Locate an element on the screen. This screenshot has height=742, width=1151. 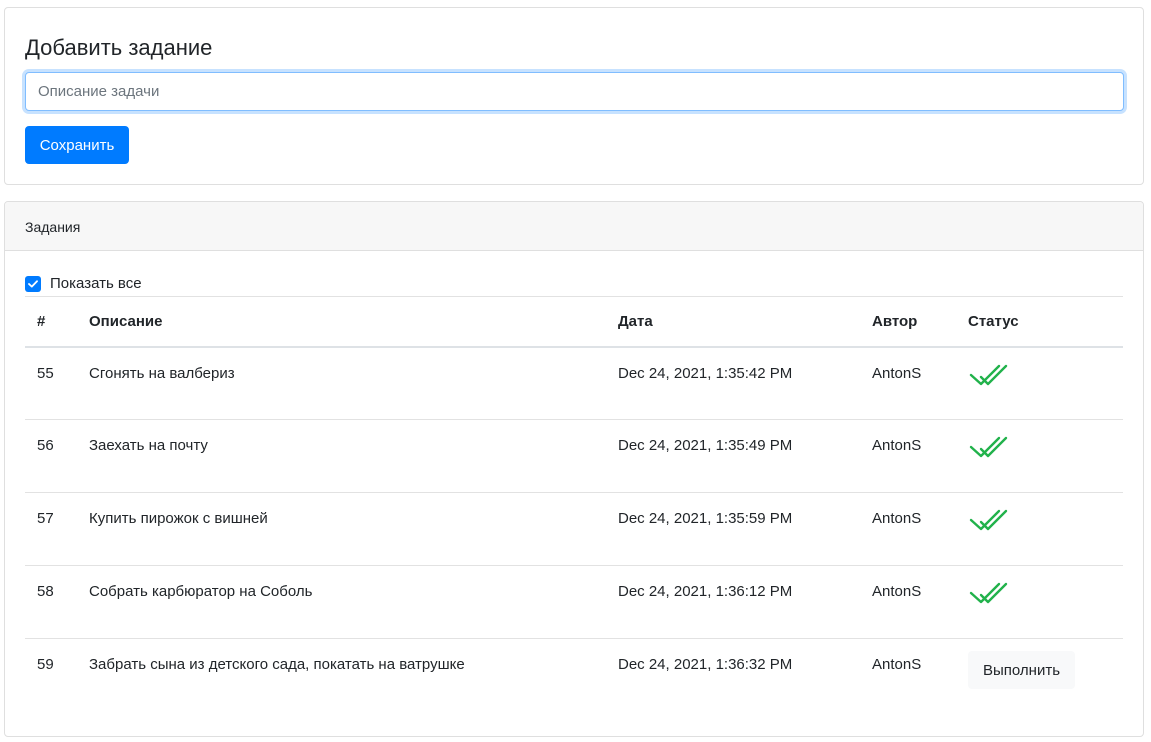
task-status: Выполнить is located at coordinates (1039, 675).